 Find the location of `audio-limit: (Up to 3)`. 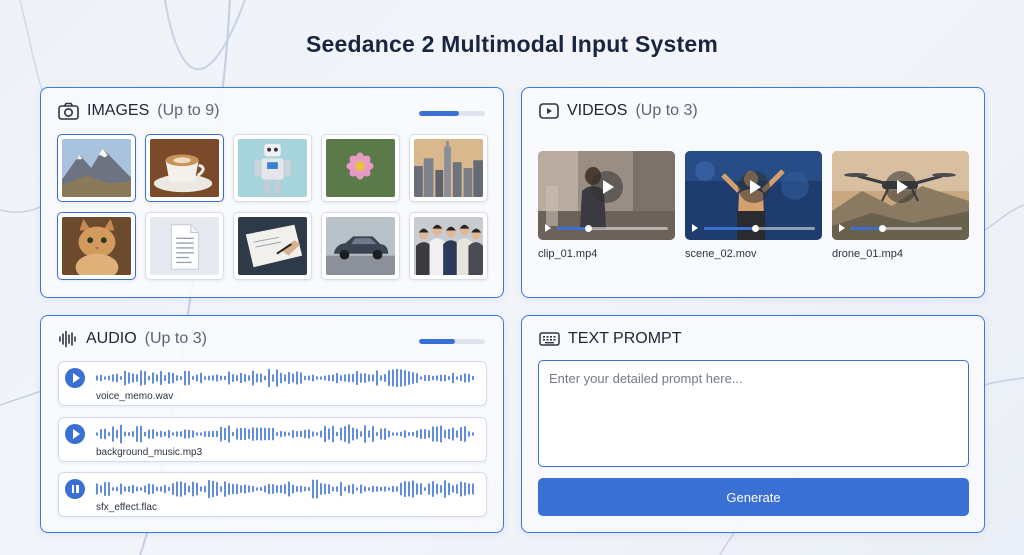

audio-limit: (Up to 3) is located at coordinates (175, 338).